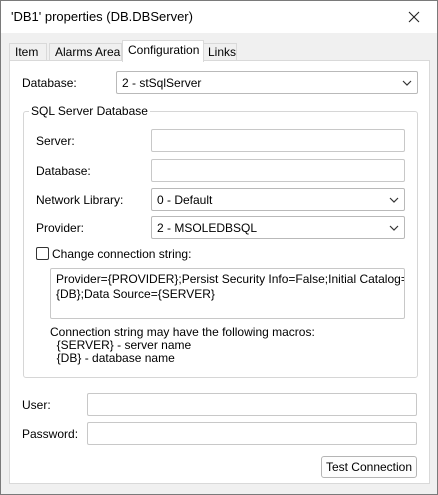 The width and height of the screenshot is (438, 495). I want to click on database-type-value: 2 - stSqlServer, so click(162, 83).